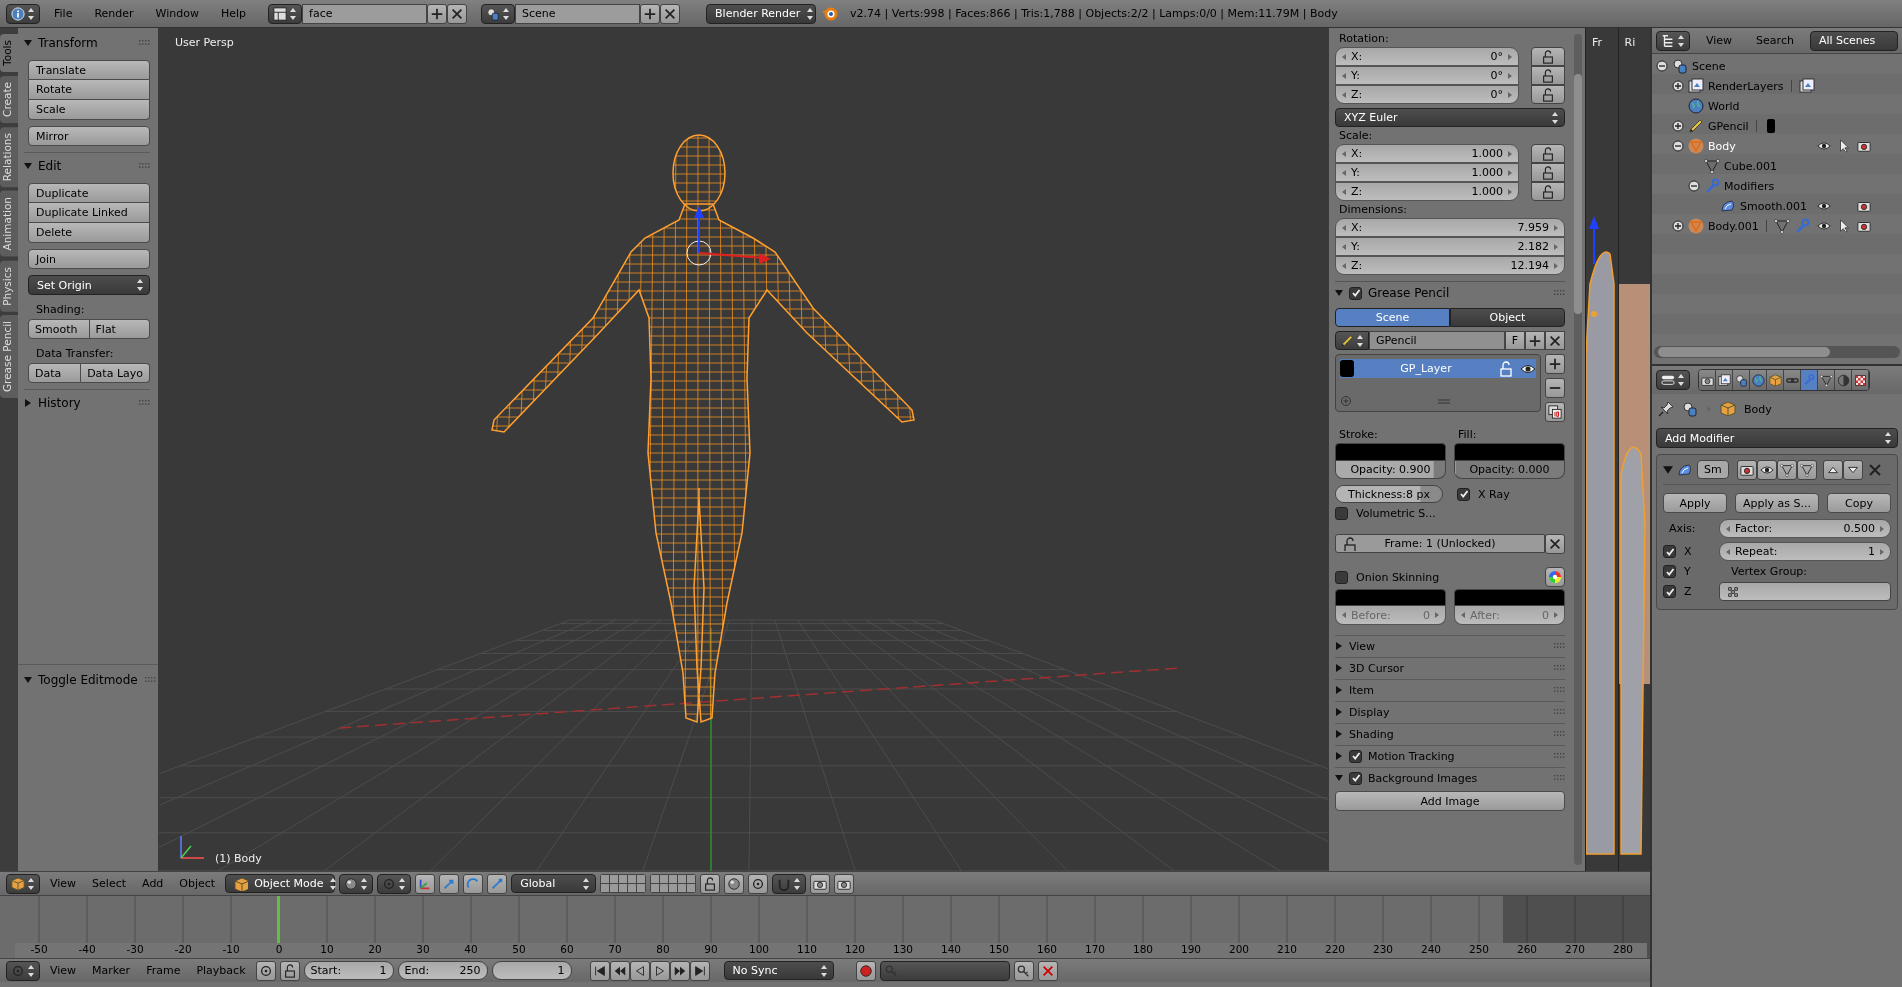 The width and height of the screenshot is (1902, 987). Describe the element at coordinates (89, 233) in the screenshot. I see `tool-button: Delete` at that location.